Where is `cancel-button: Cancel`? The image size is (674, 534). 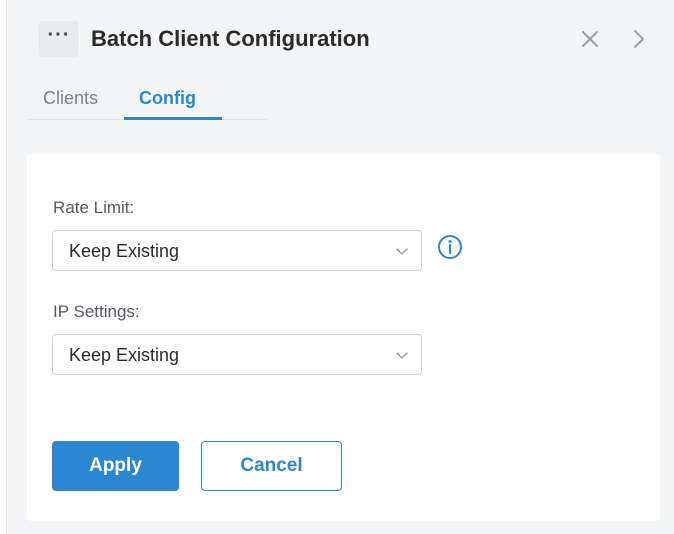 cancel-button: Cancel is located at coordinates (271, 466).